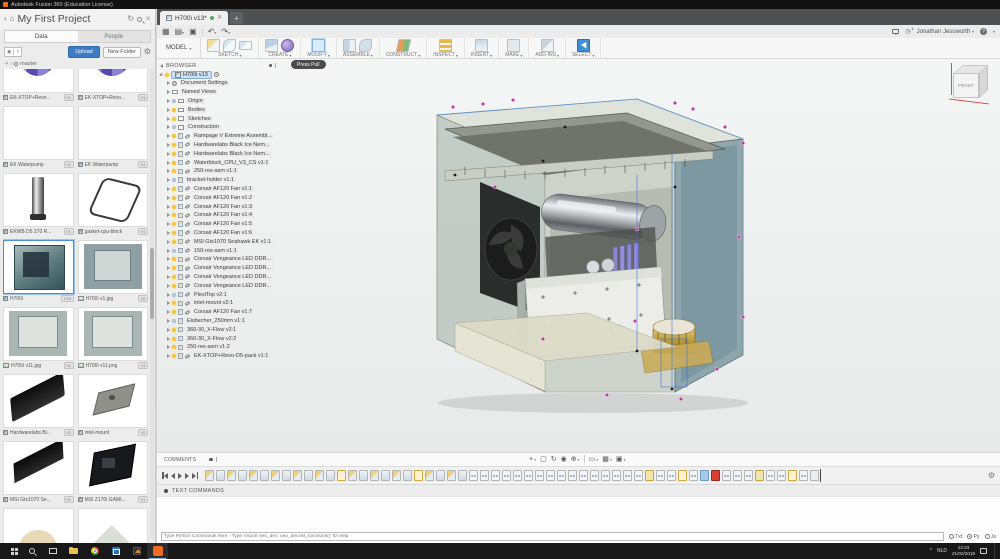 The width and height of the screenshot is (1000, 559). Describe the element at coordinates (607, 459) in the screenshot. I see `grid-layout-icon: ▦ ▾` at that location.